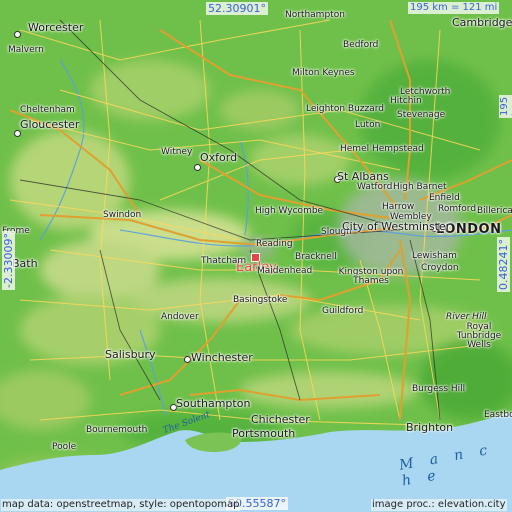  What do you see at coordinates (396, 226) in the screenshot?
I see `place-label: City of Westminster` at bounding box center [396, 226].